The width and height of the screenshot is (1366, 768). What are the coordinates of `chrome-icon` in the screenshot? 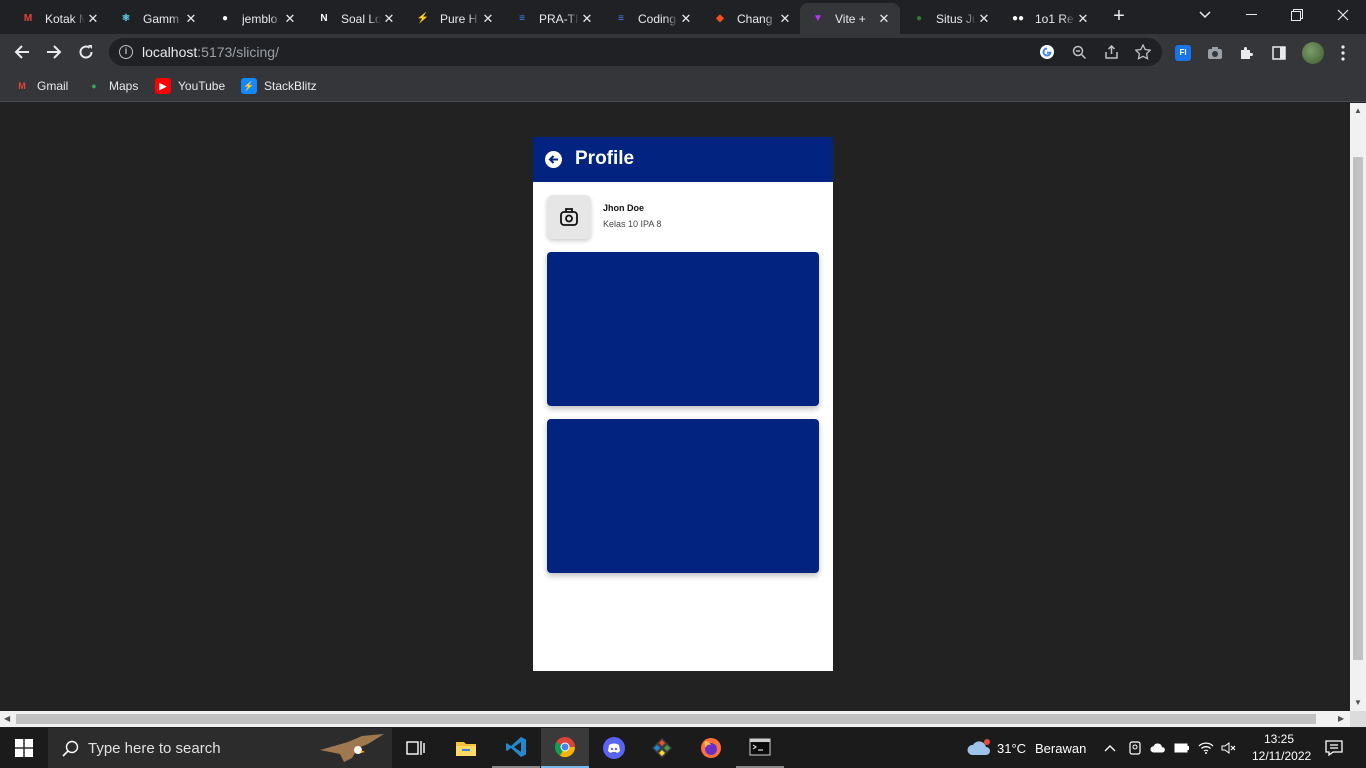 It's located at (565, 748).